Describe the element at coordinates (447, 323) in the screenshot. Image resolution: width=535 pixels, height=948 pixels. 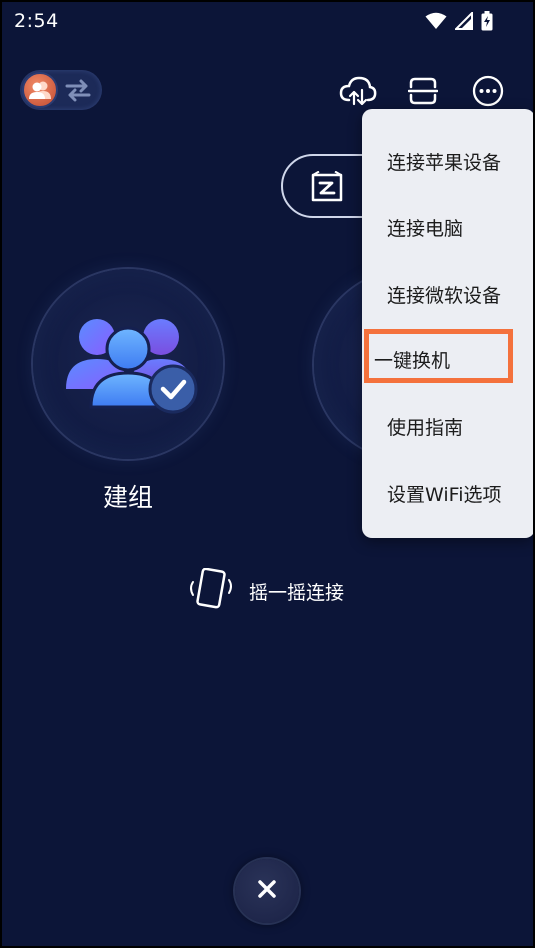
I see `more-menu: 连接苹果设备 连接电脑 连接微软设备 一键换机 使用指南 设置WiFi选项` at that location.